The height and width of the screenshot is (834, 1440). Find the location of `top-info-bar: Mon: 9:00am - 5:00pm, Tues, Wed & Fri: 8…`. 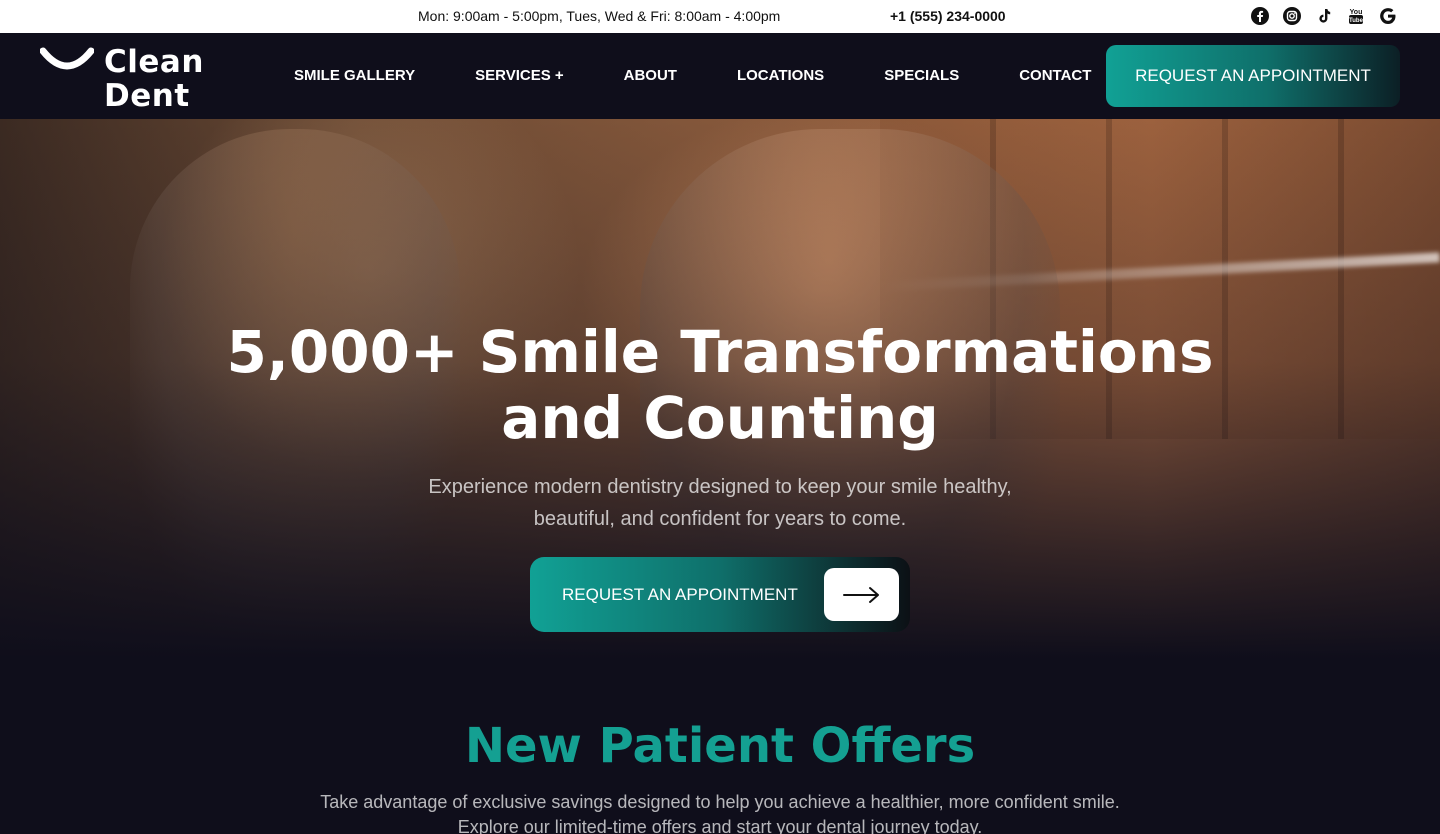

top-info-bar: Mon: 9:00am - 5:00pm, Tues, Wed & Fri: 8… is located at coordinates (720, 16).